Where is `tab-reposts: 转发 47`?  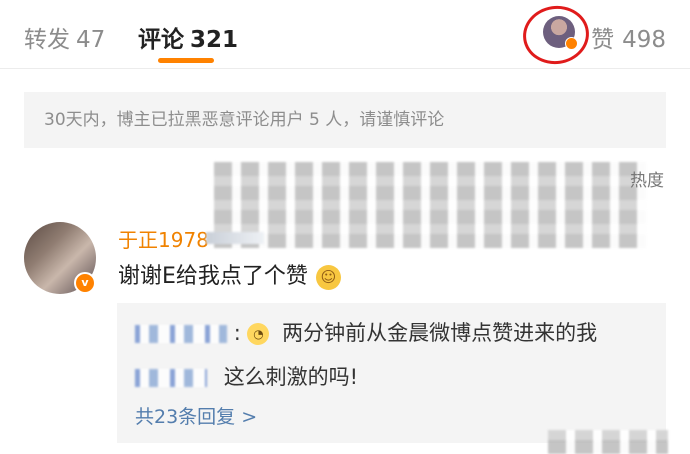 tab-reposts: 转发 47 is located at coordinates (64, 37).